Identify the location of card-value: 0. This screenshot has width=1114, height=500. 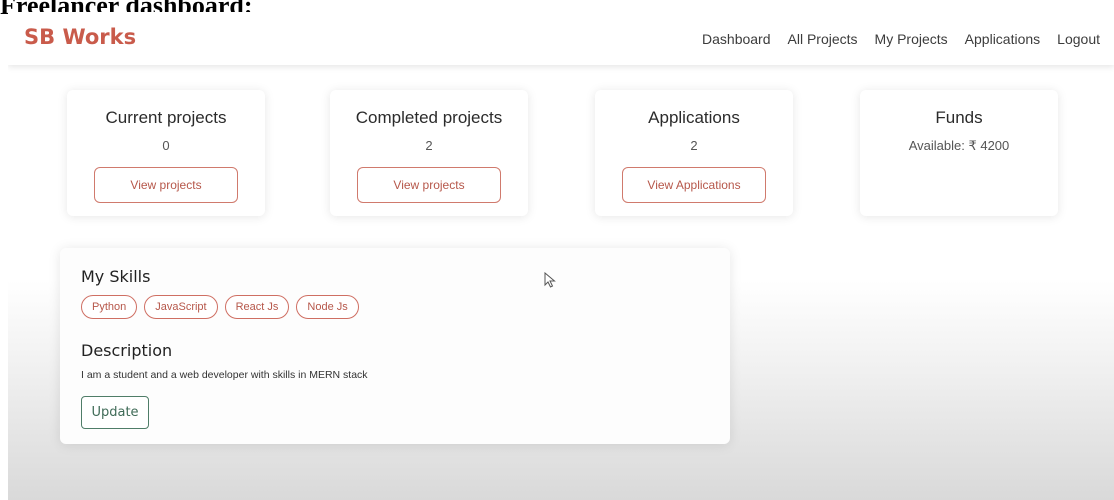
(166, 145).